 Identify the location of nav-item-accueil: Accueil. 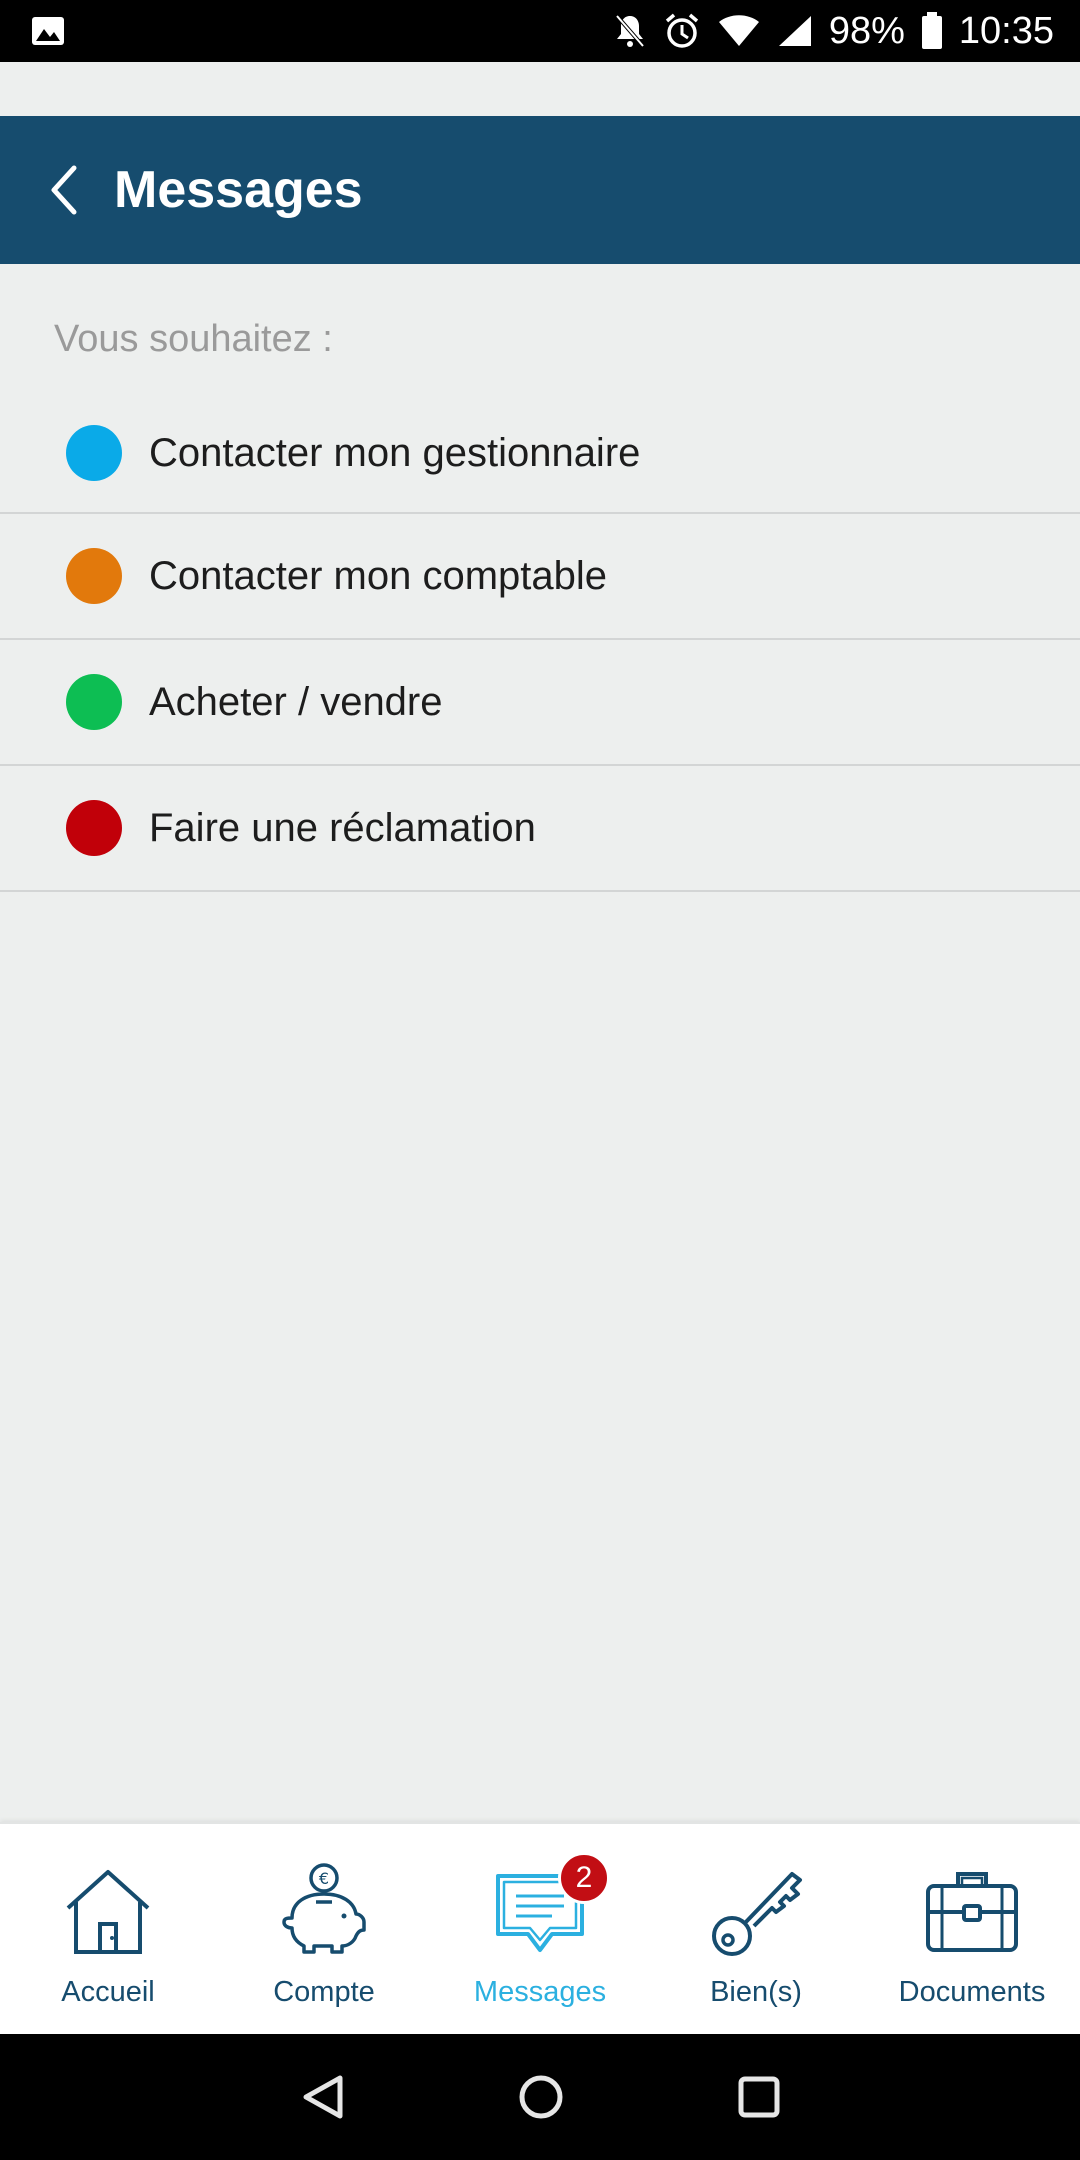
(108, 1929).